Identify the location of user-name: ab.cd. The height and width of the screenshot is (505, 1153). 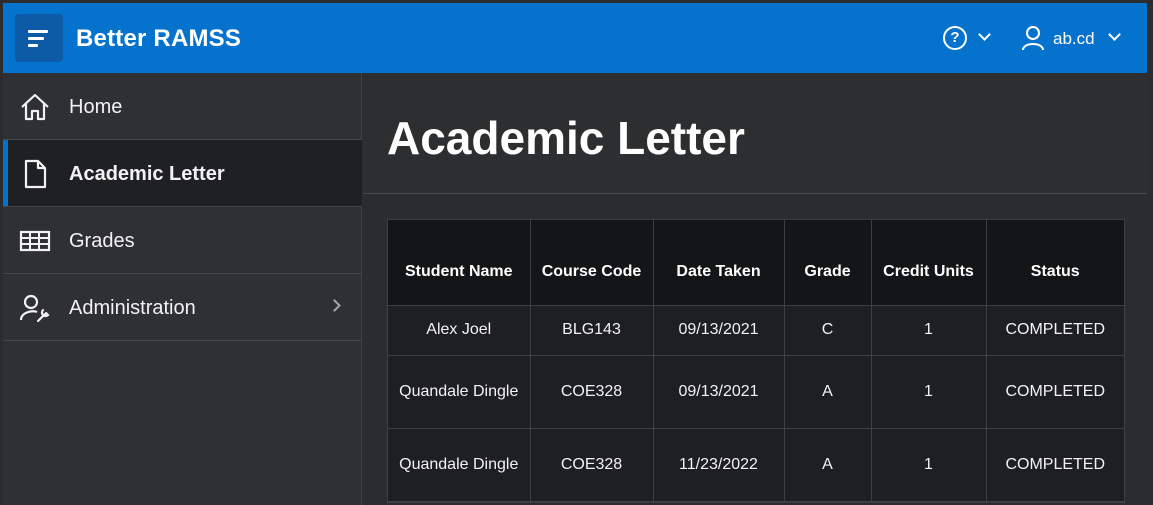
(1074, 38).